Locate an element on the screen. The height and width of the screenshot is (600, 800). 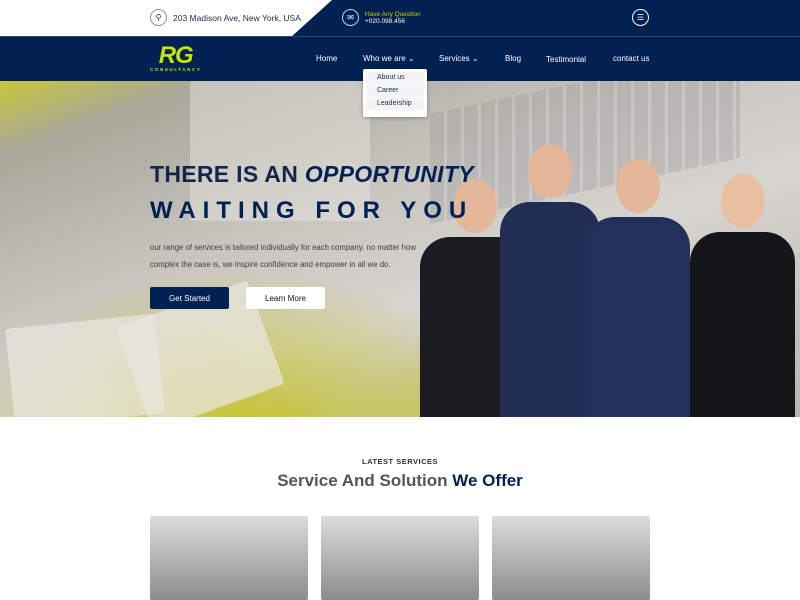
phone: +020.098.456 is located at coordinates (385, 21).